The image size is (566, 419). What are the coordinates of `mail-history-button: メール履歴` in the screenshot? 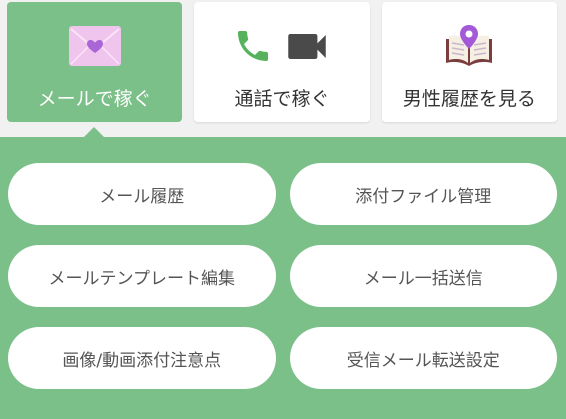 It's located at (142, 194).